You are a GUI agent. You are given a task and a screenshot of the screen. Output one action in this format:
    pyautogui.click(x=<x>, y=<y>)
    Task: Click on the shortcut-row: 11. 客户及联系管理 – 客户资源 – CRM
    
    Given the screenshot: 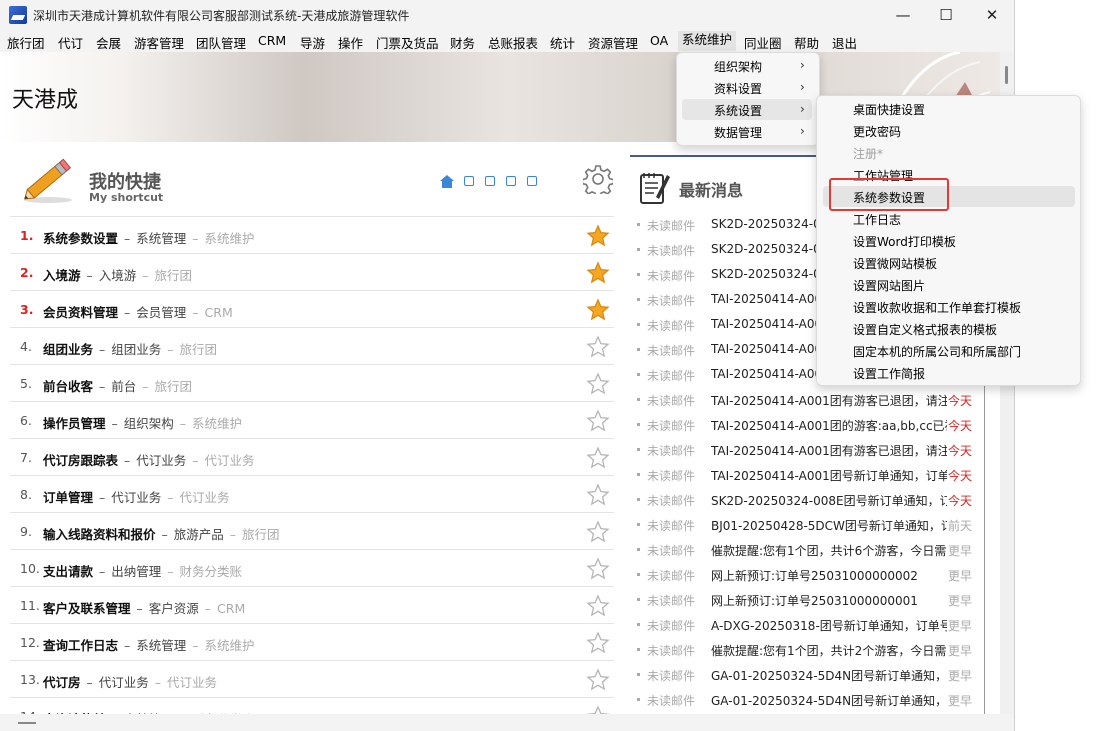 What is the action you would take?
    pyautogui.click(x=312, y=604)
    